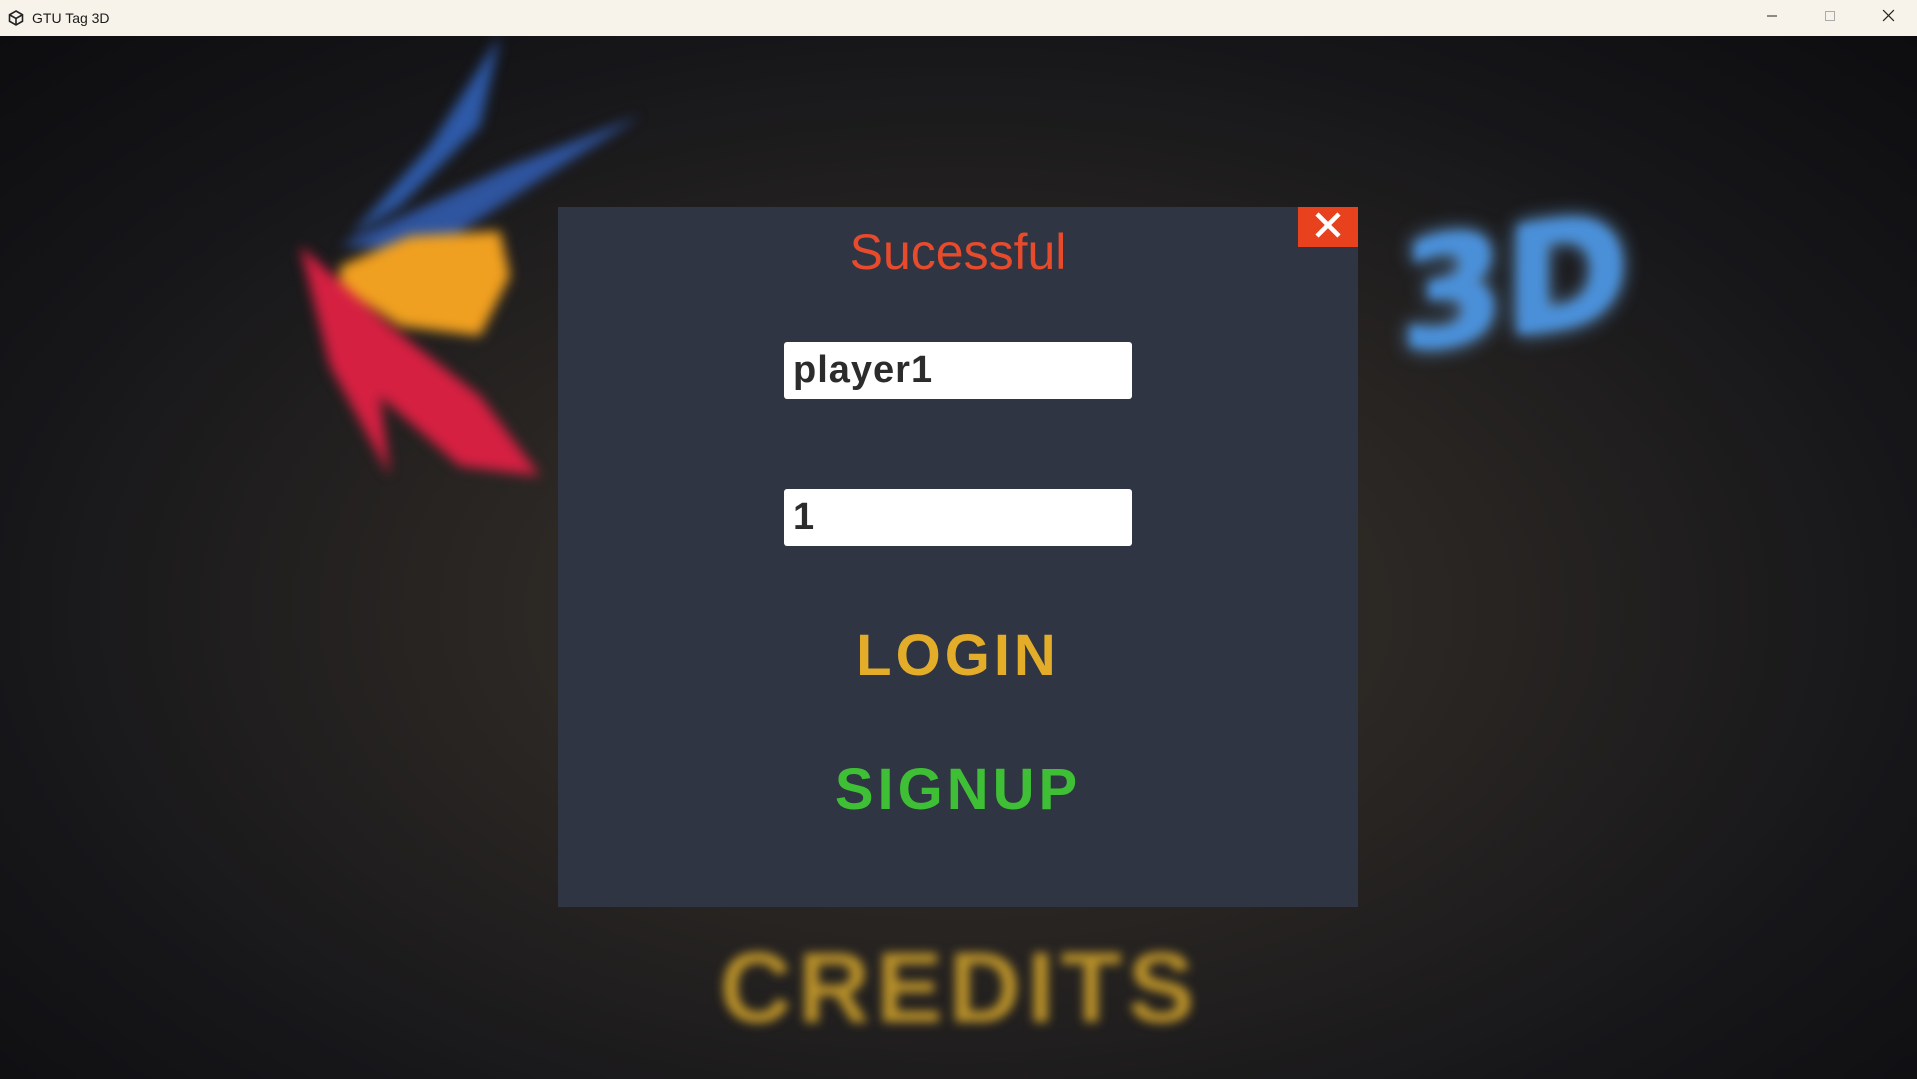 Image resolution: width=1917 pixels, height=1079 pixels. Describe the element at coordinates (958, 370) in the screenshot. I see `username-field: player1` at that location.